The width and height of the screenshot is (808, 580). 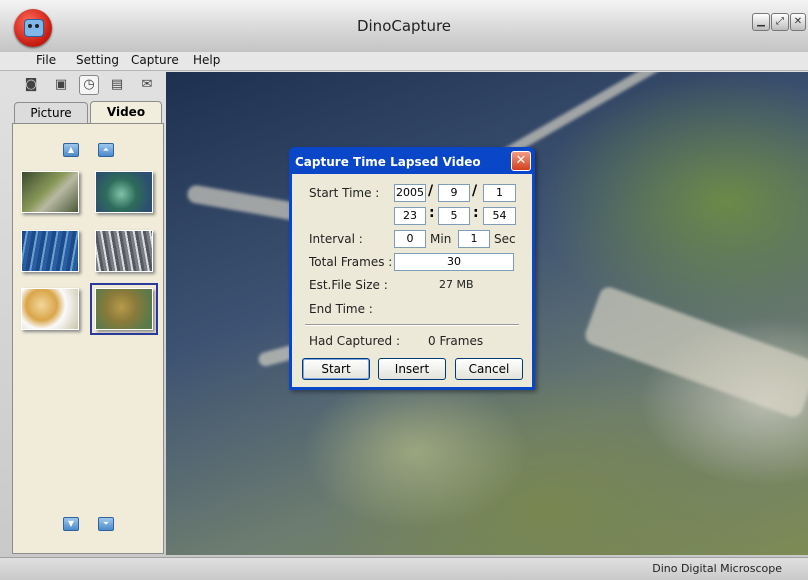 I want to click on title-bar: DinoCapture ▁ ⤢ ✕, so click(x=404, y=26).